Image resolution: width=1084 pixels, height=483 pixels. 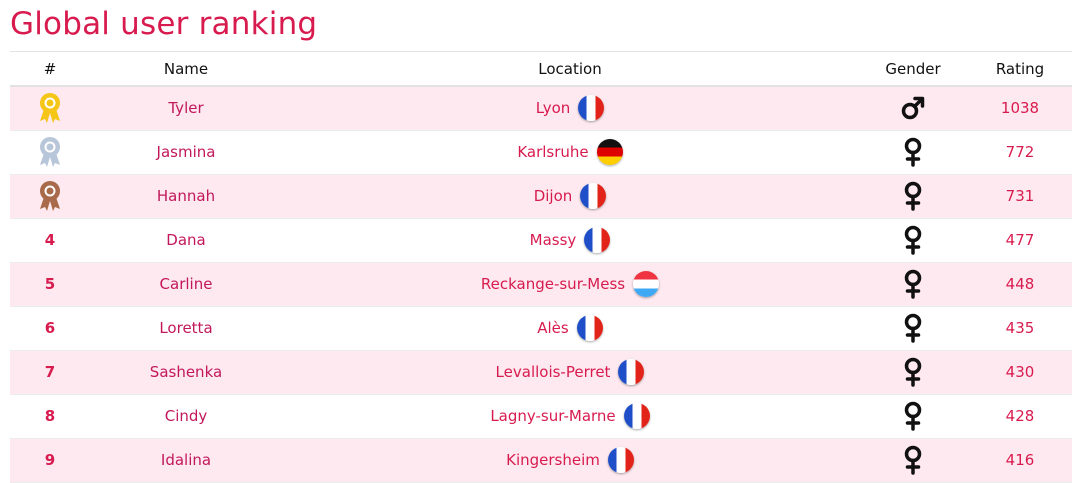 What do you see at coordinates (186, 196) in the screenshot?
I see `user-name: Hannah` at bounding box center [186, 196].